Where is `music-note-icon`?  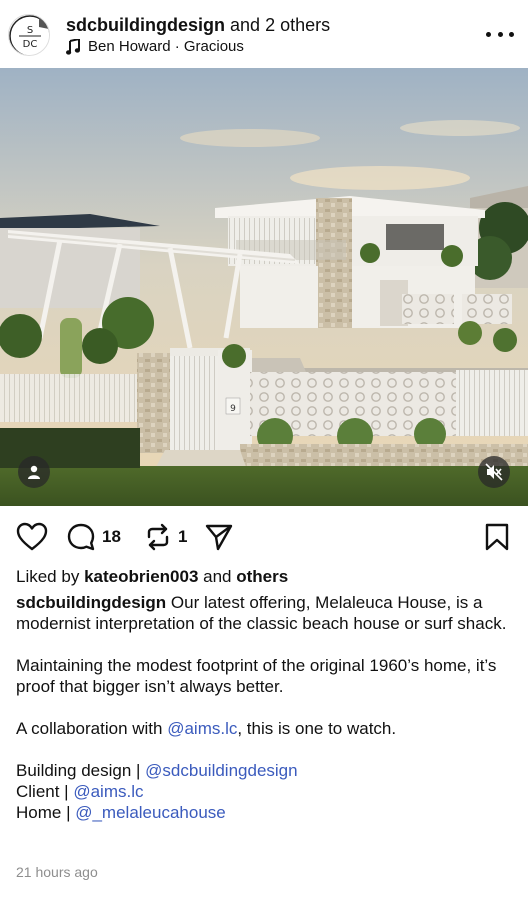 music-note-icon is located at coordinates (73, 47).